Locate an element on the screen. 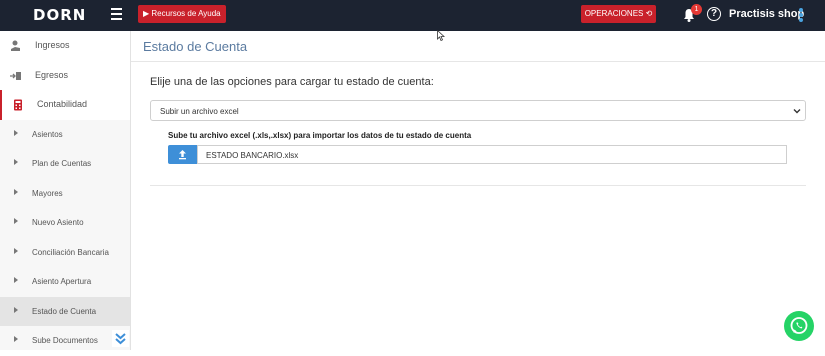 This screenshot has height=356, width=825. sidebar-item-mayores: Mayores is located at coordinates (65, 194).